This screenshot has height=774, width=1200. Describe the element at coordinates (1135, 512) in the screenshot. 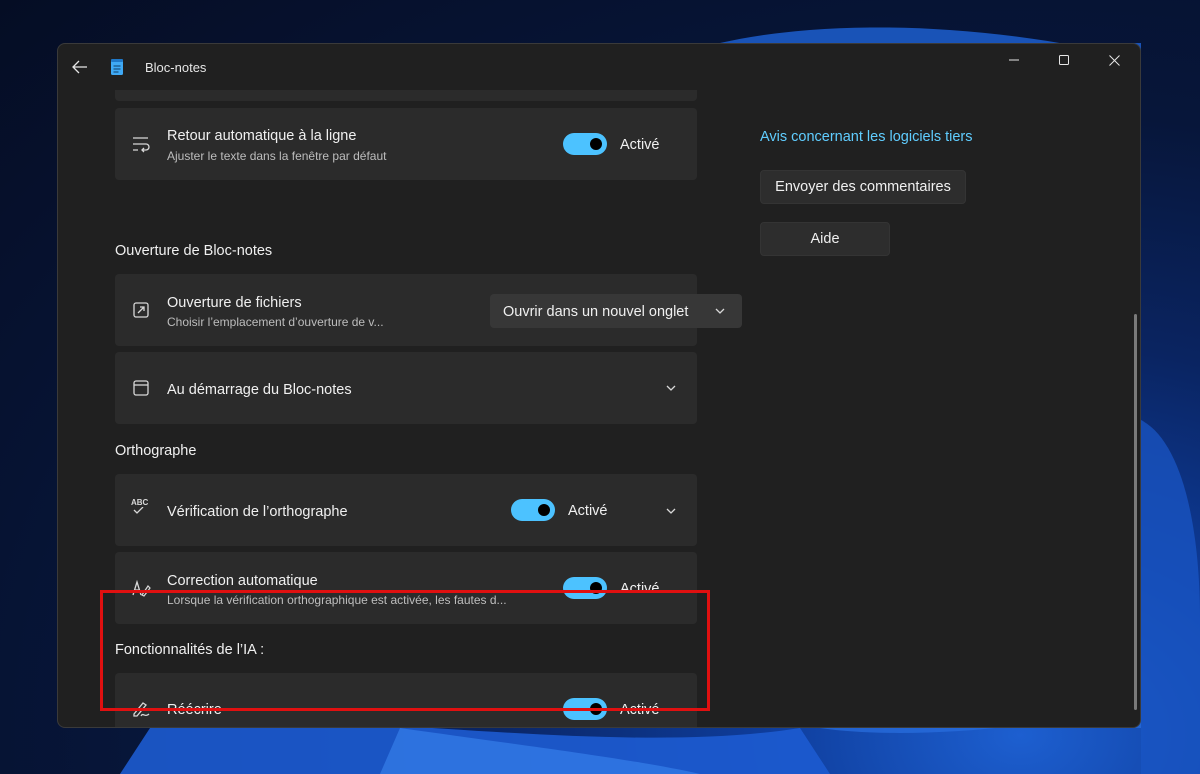

I see `vertical-scrollbar` at that location.